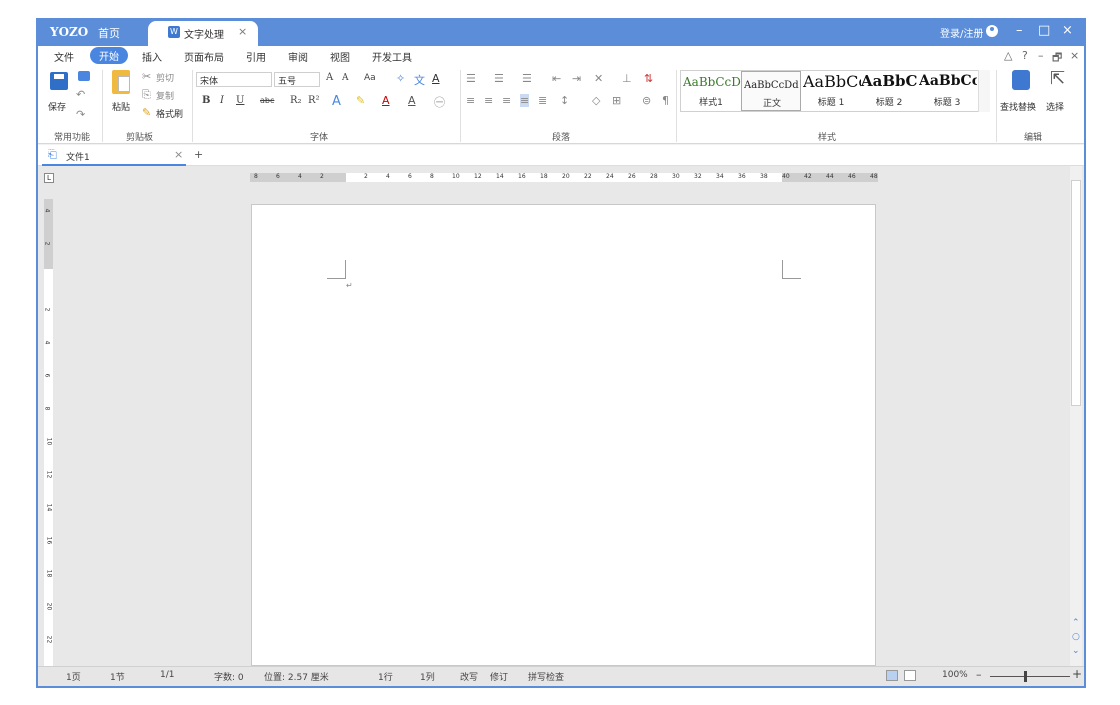 This screenshot has width=1120, height=705. Describe the element at coordinates (314, 100) in the screenshot. I see `superscript-button: R²` at that location.